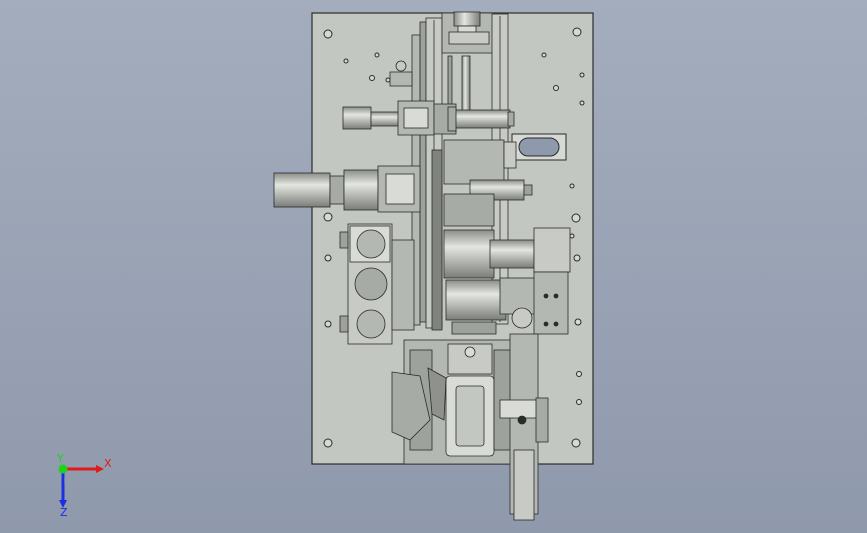 The width and height of the screenshot is (867, 533). I want to click on left-pulley-block, so click(377, 284).